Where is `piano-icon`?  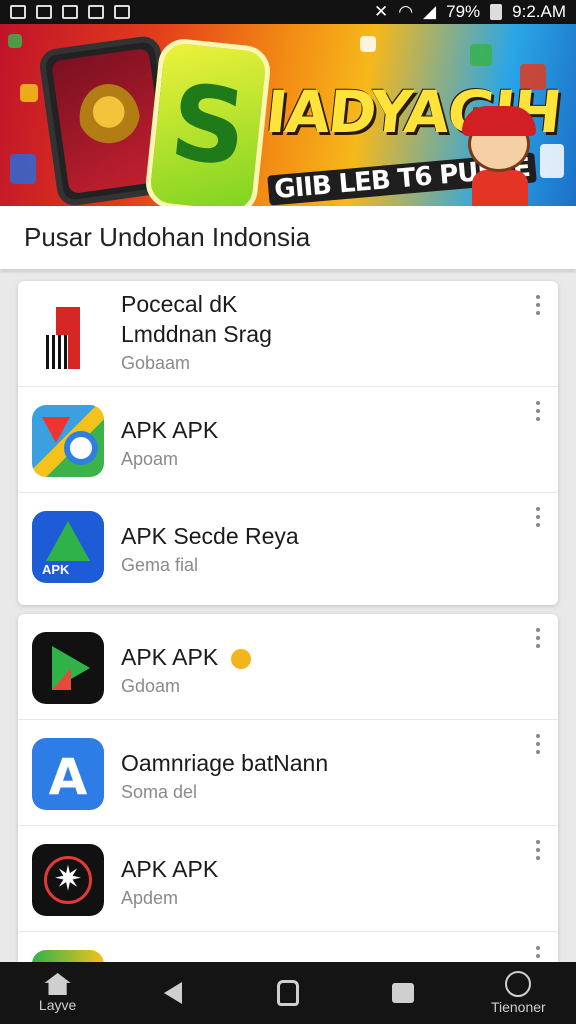
piano-icon is located at coordinates (68, 335).